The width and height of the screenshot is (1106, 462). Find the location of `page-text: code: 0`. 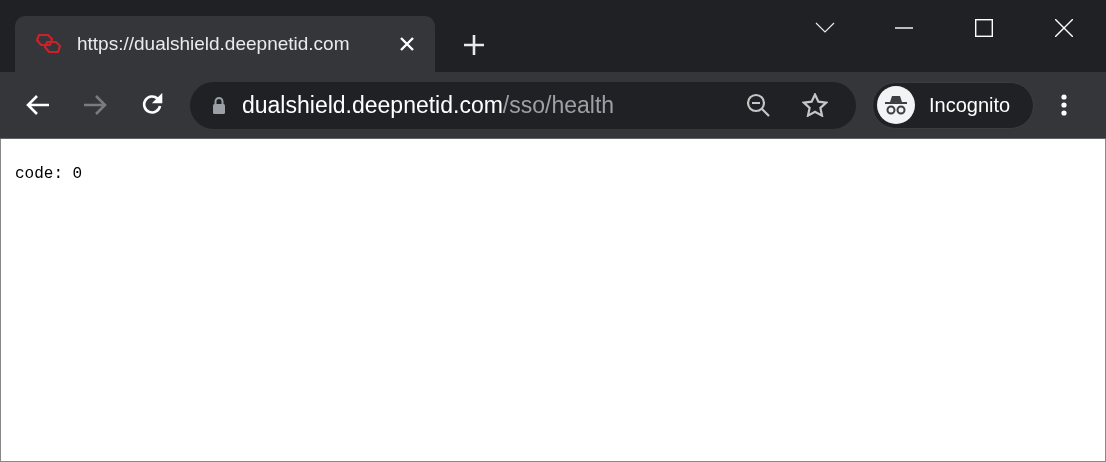

page-text: code: 0 is located at coordinates (49, 174).